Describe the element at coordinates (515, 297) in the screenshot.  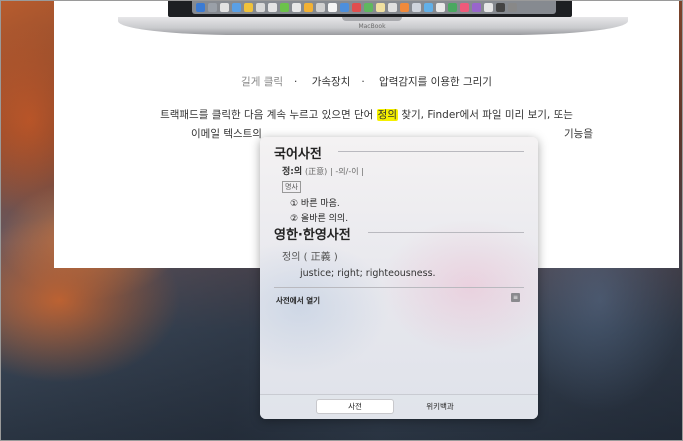
I see `dictionary-app-icon: ≡` at that location.